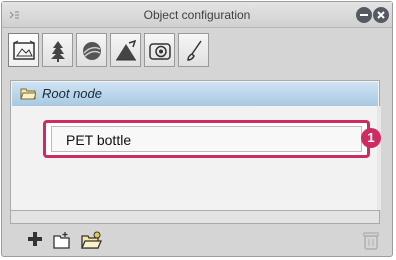 This screenshot has height=260, width=396. I want to click on camera-frame-tool-button, so click(23, 50).